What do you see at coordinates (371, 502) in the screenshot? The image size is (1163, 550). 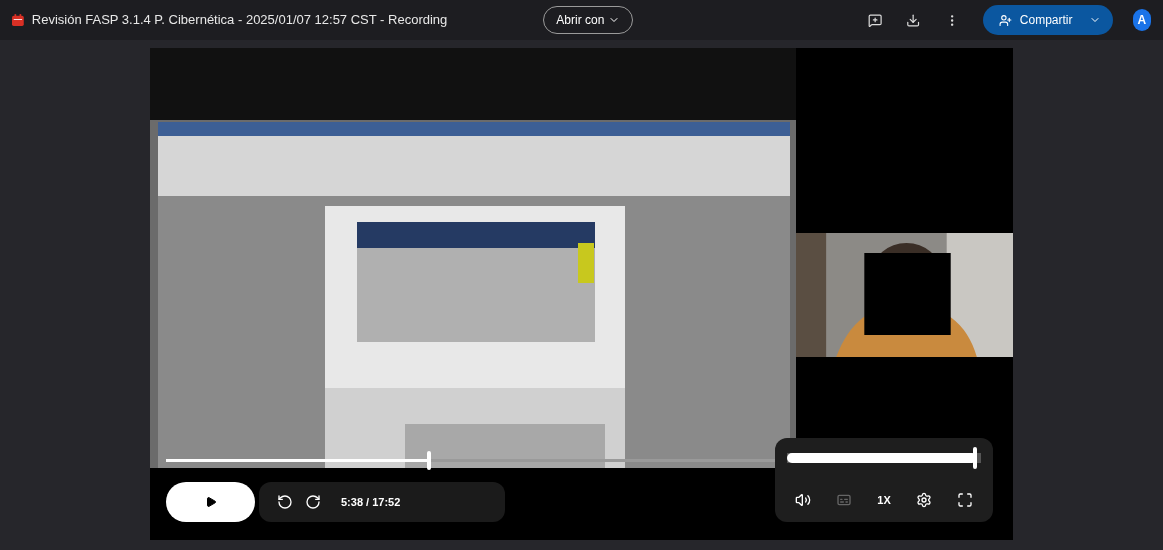 I see `time-display: 5:38 / 17:52` at bounding box center [371, 502].